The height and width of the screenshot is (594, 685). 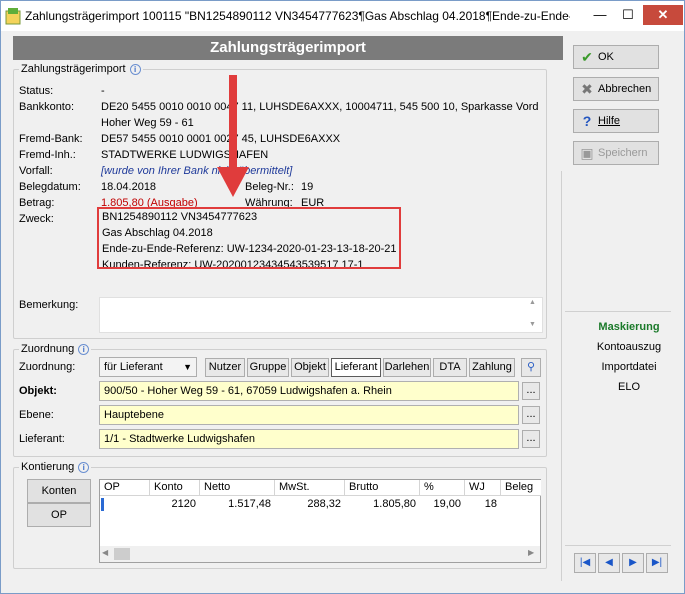 What do you see at coordinates (628, 15) in the screenshot?
I see `maximize-button: ☐` at bounding box center [628, 15].